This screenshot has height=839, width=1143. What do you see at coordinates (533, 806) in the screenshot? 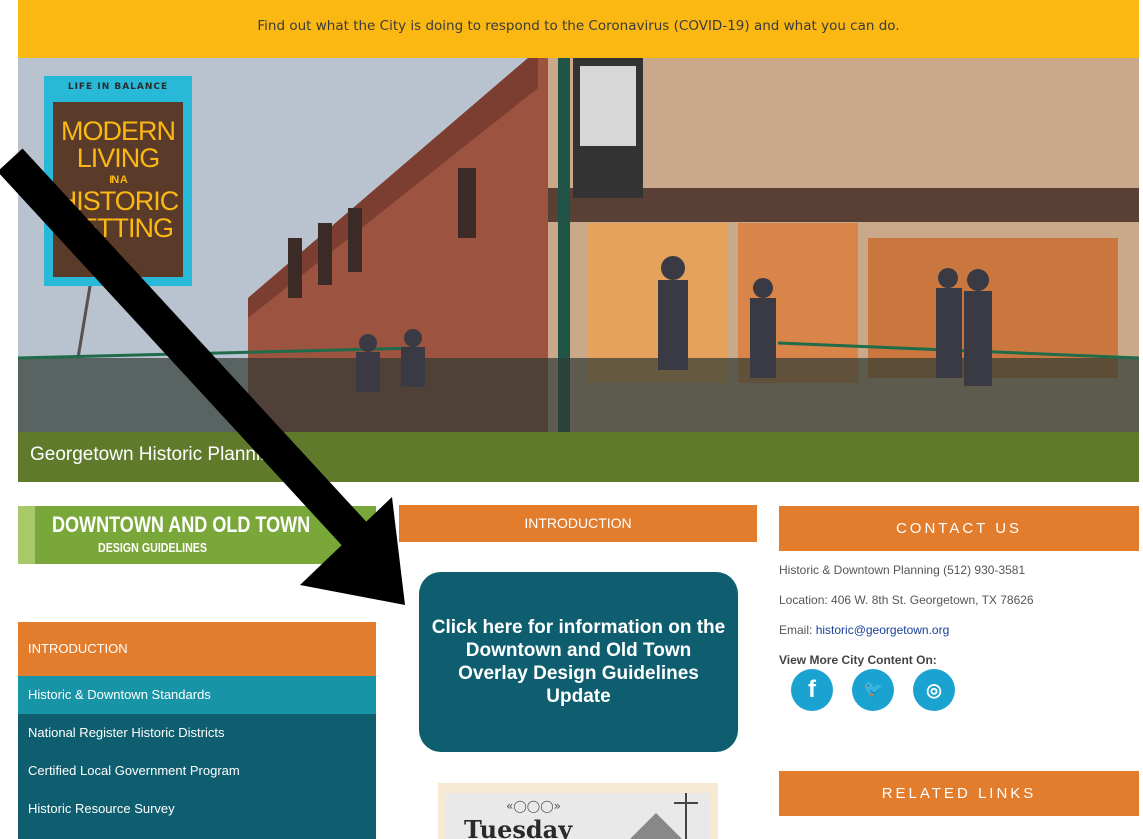
I see `flyer-ornament: «◯◯◯»` at bounding box center [533, 806].